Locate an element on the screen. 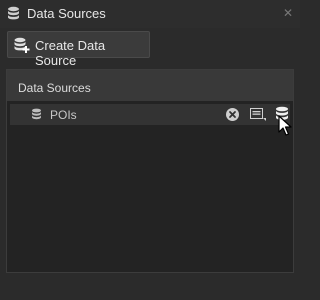 Image resolution: width=320 pixels, height=300 pixels. list-item-label: POIs is located at coordinates (63, 115).